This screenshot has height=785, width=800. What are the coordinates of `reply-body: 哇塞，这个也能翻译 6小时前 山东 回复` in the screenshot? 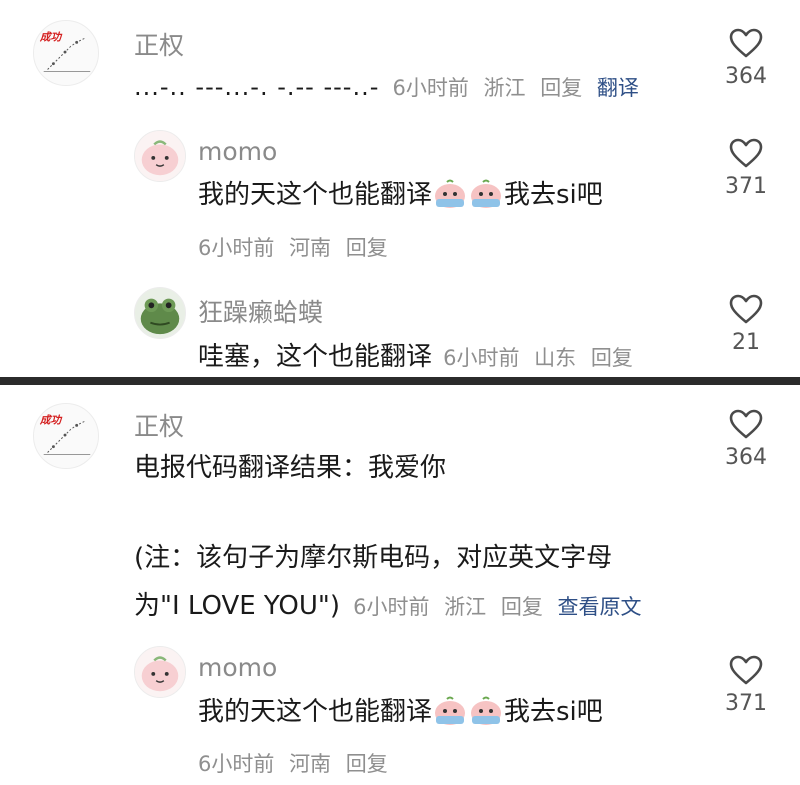 It's located at (415, 354).